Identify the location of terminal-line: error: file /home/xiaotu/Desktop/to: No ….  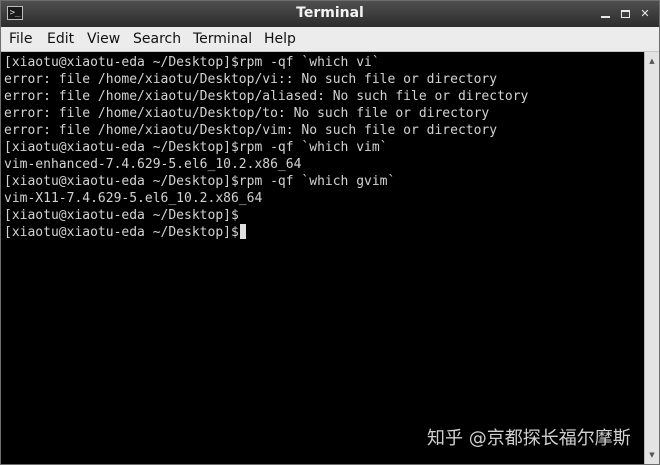
(247, 113).